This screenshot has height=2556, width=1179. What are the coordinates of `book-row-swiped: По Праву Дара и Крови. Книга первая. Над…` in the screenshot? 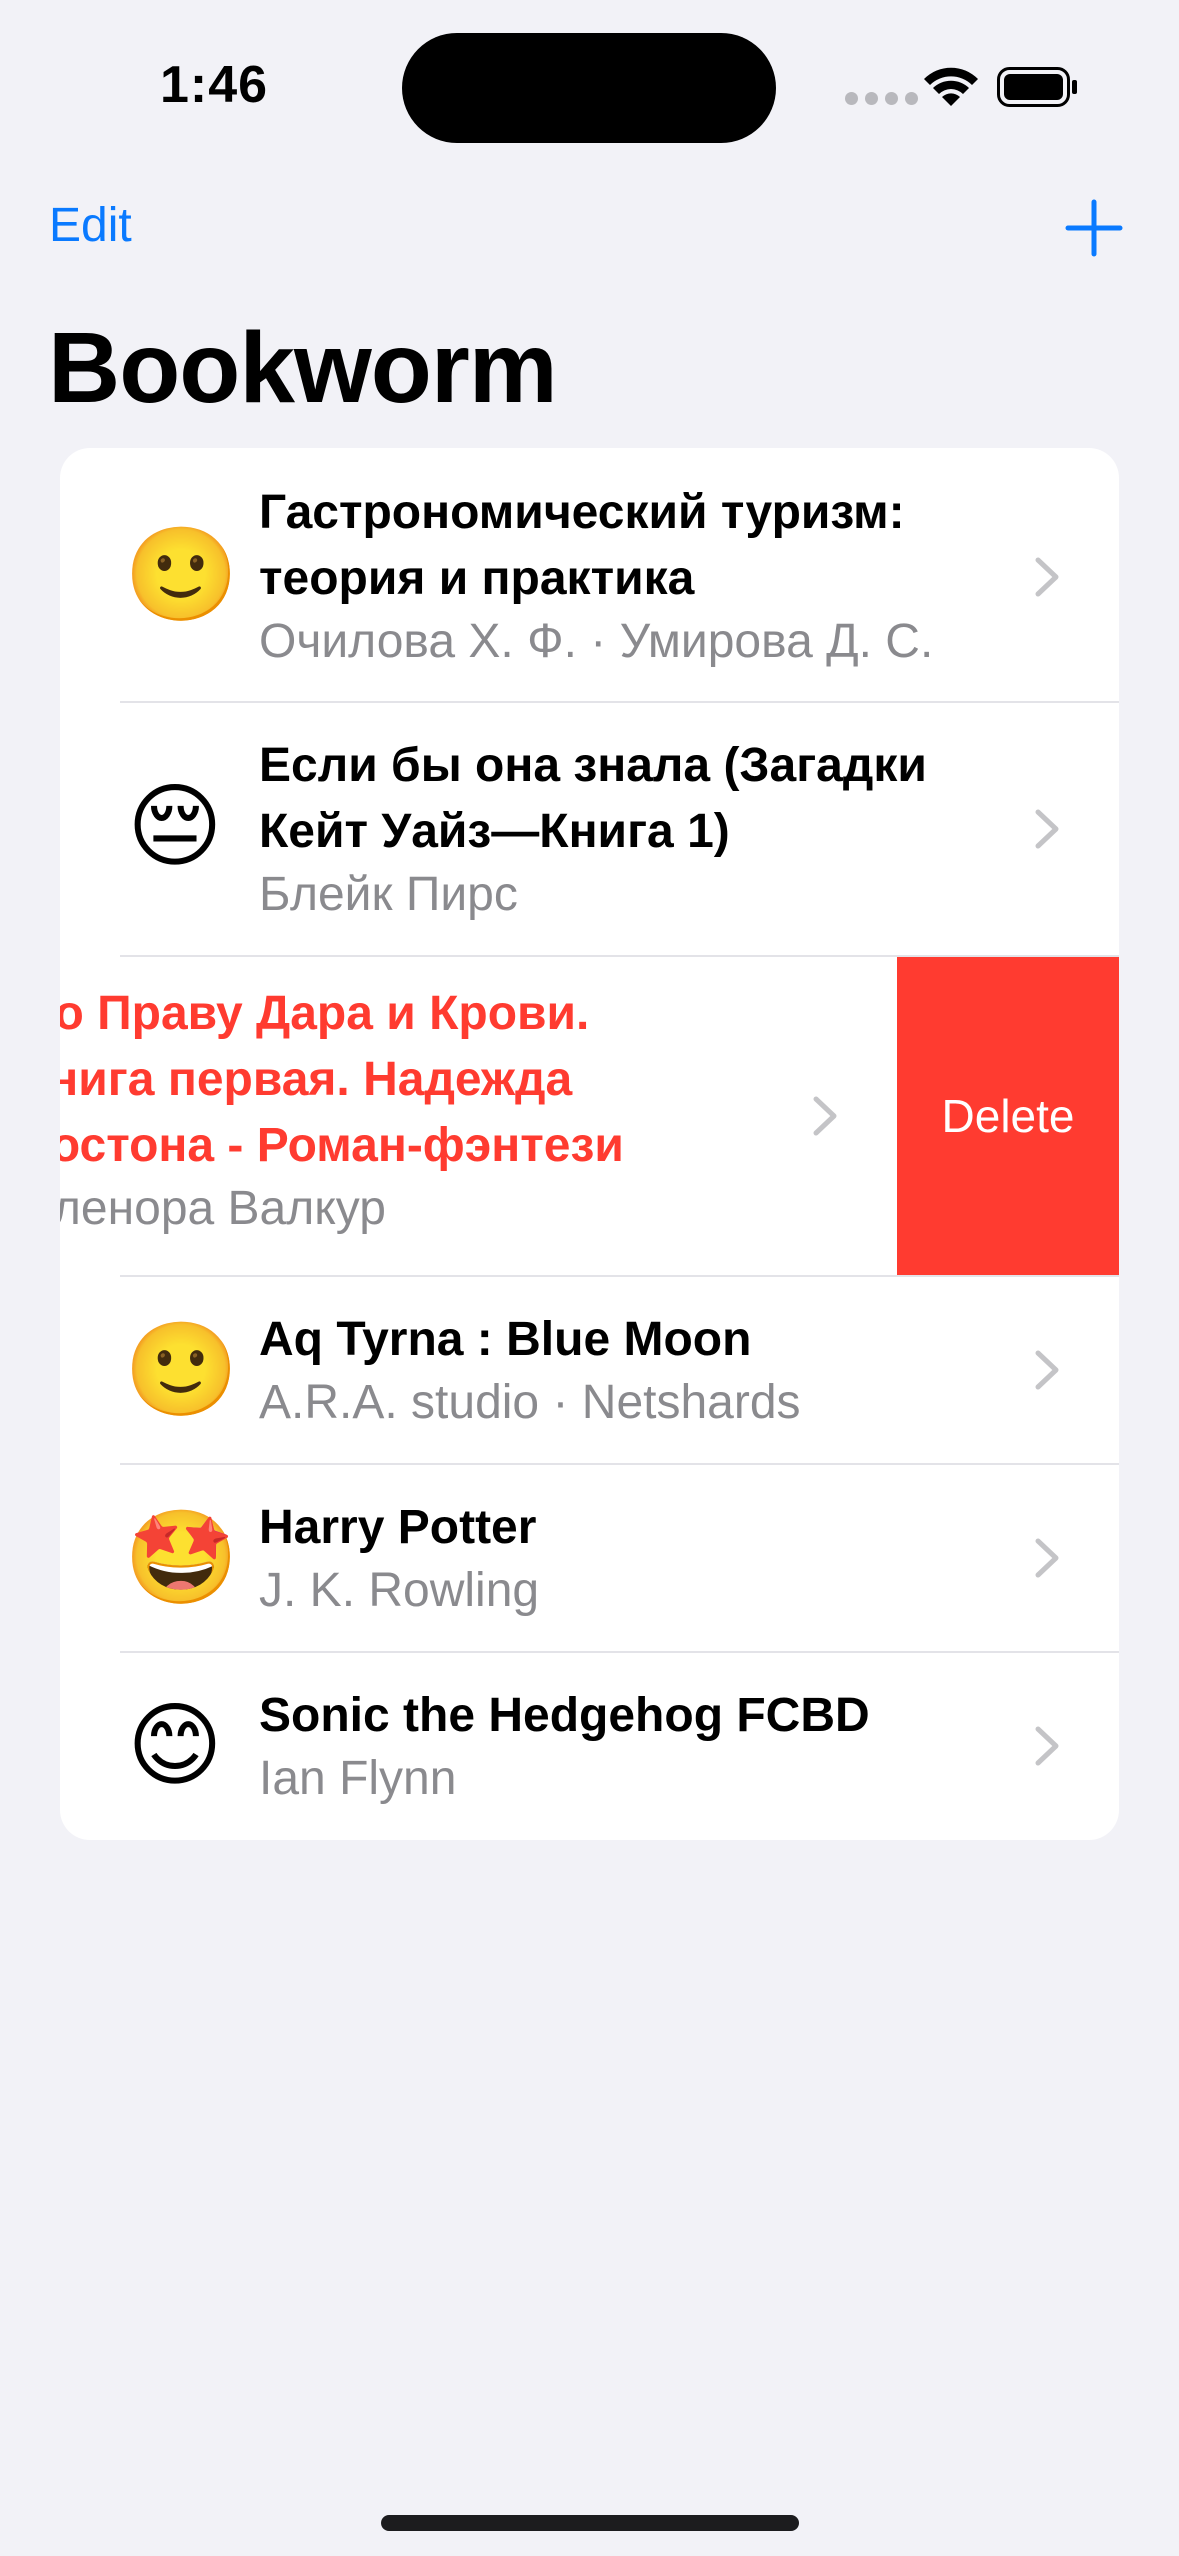 It's located at (589, 1116).